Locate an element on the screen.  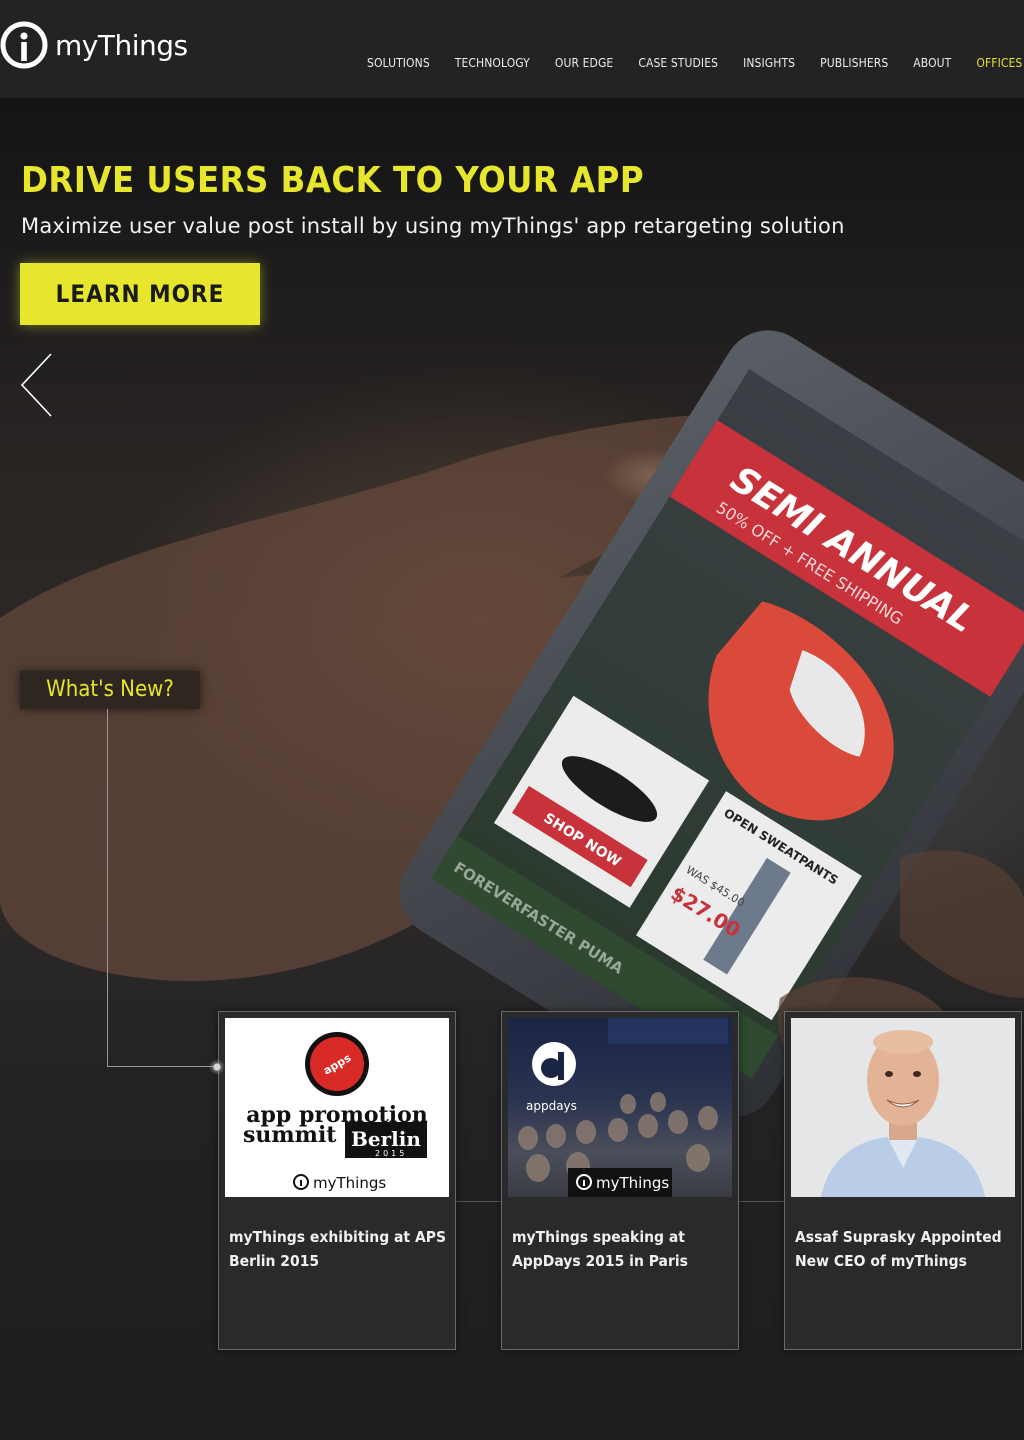
logo-icon is located at coordinates (24, 45).